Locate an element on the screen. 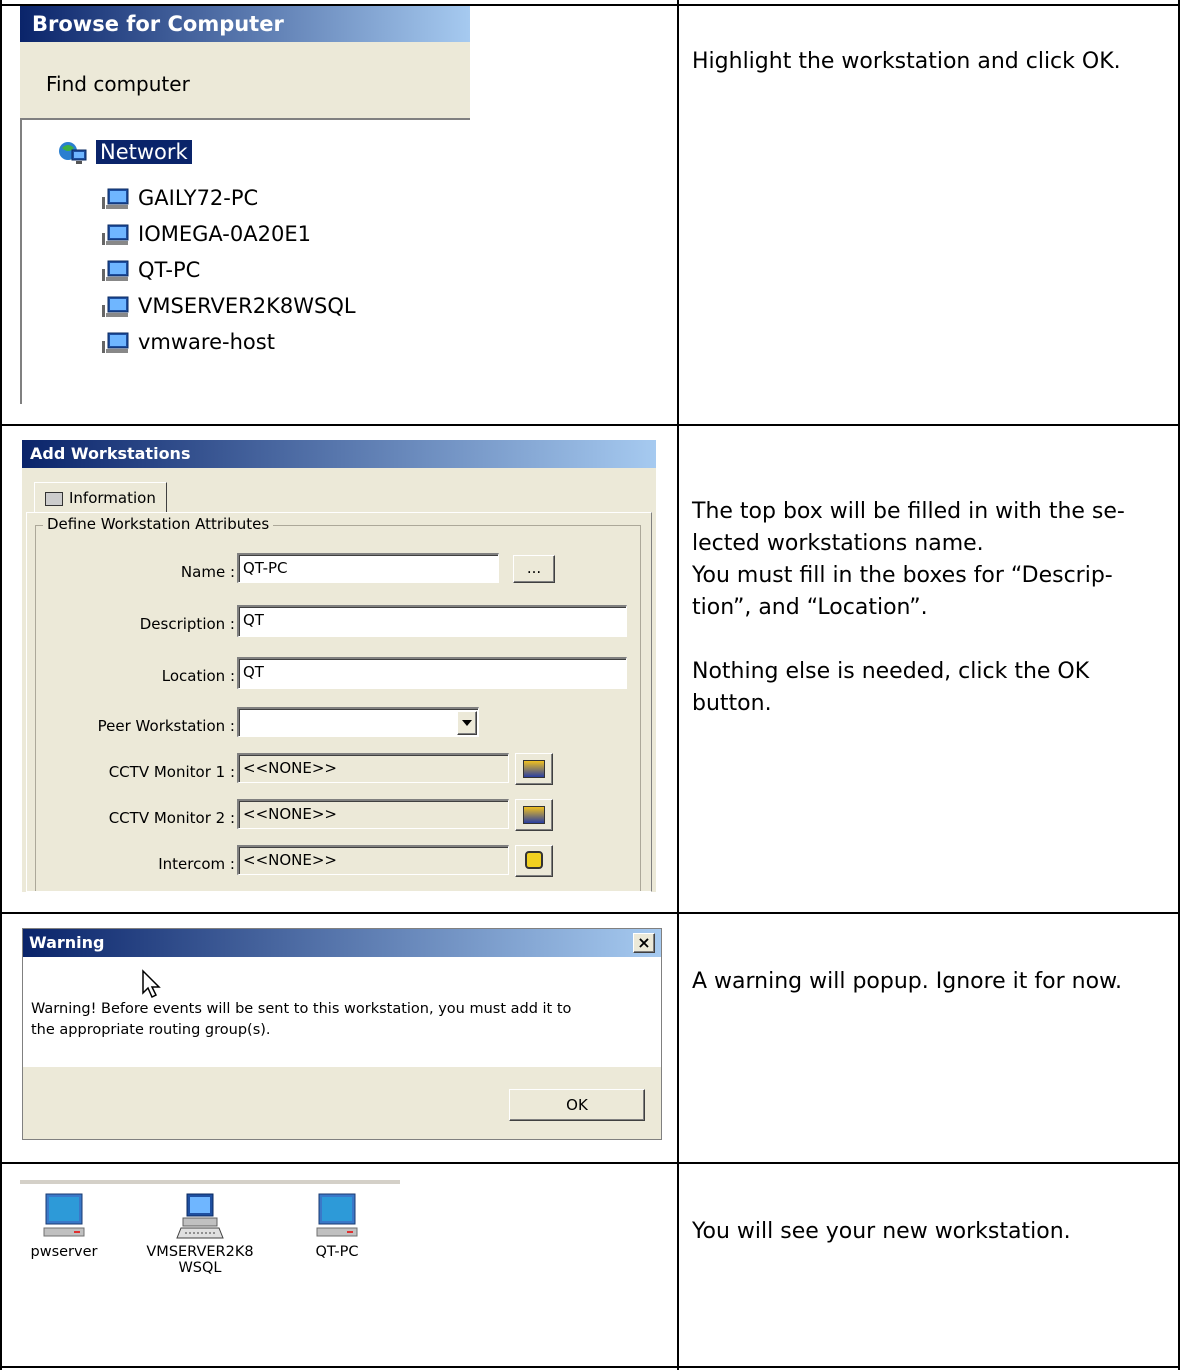 The width and height of the screenshot is (1180, 1370). group-title: Define Workstation Attributes is located at coordinates (158, 524).